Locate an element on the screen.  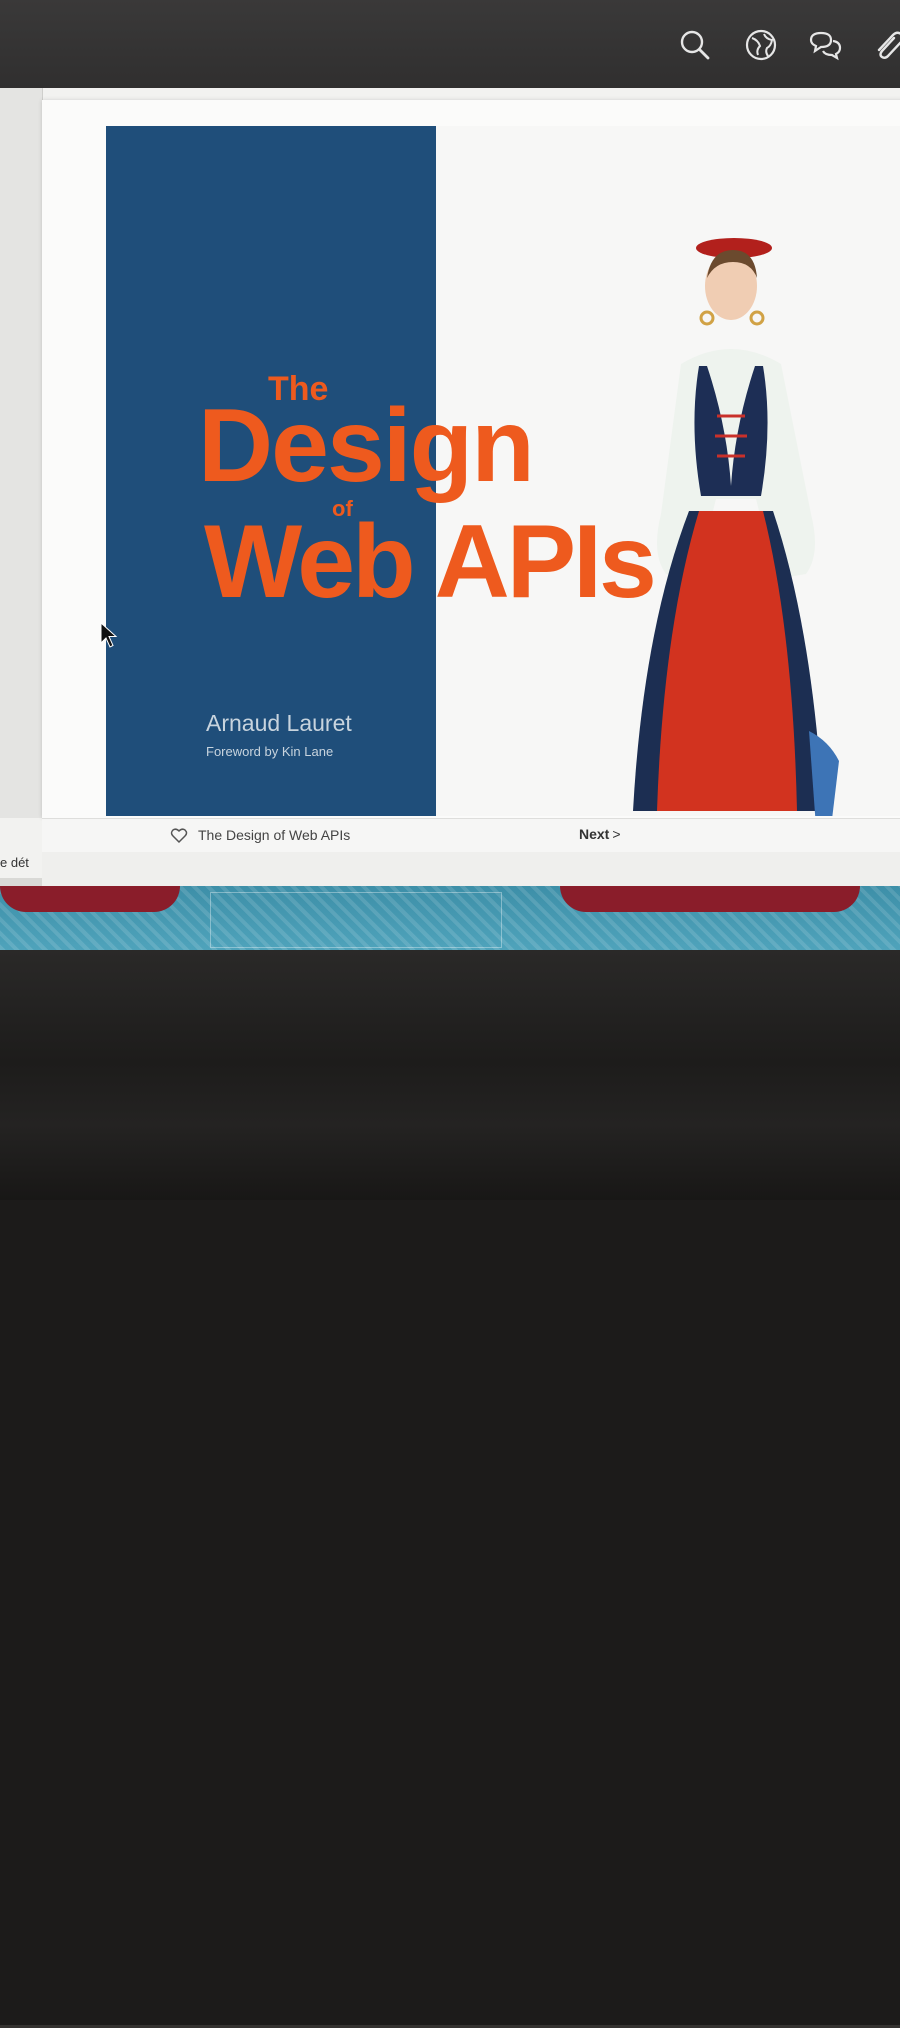
truncated-side-text: e dét is located at coordinates (14, 862).